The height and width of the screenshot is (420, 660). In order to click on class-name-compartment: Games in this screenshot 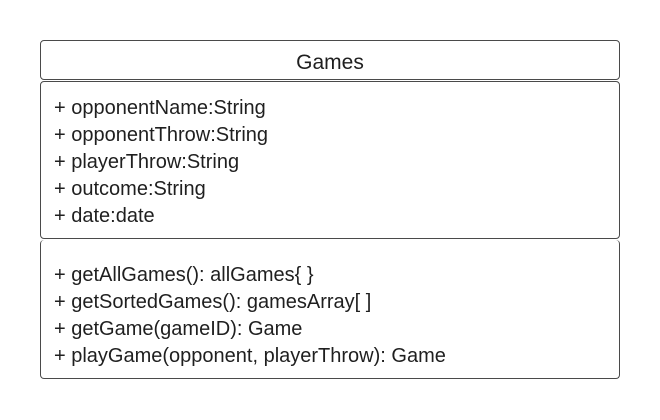, I will do `click(330, 60)`.